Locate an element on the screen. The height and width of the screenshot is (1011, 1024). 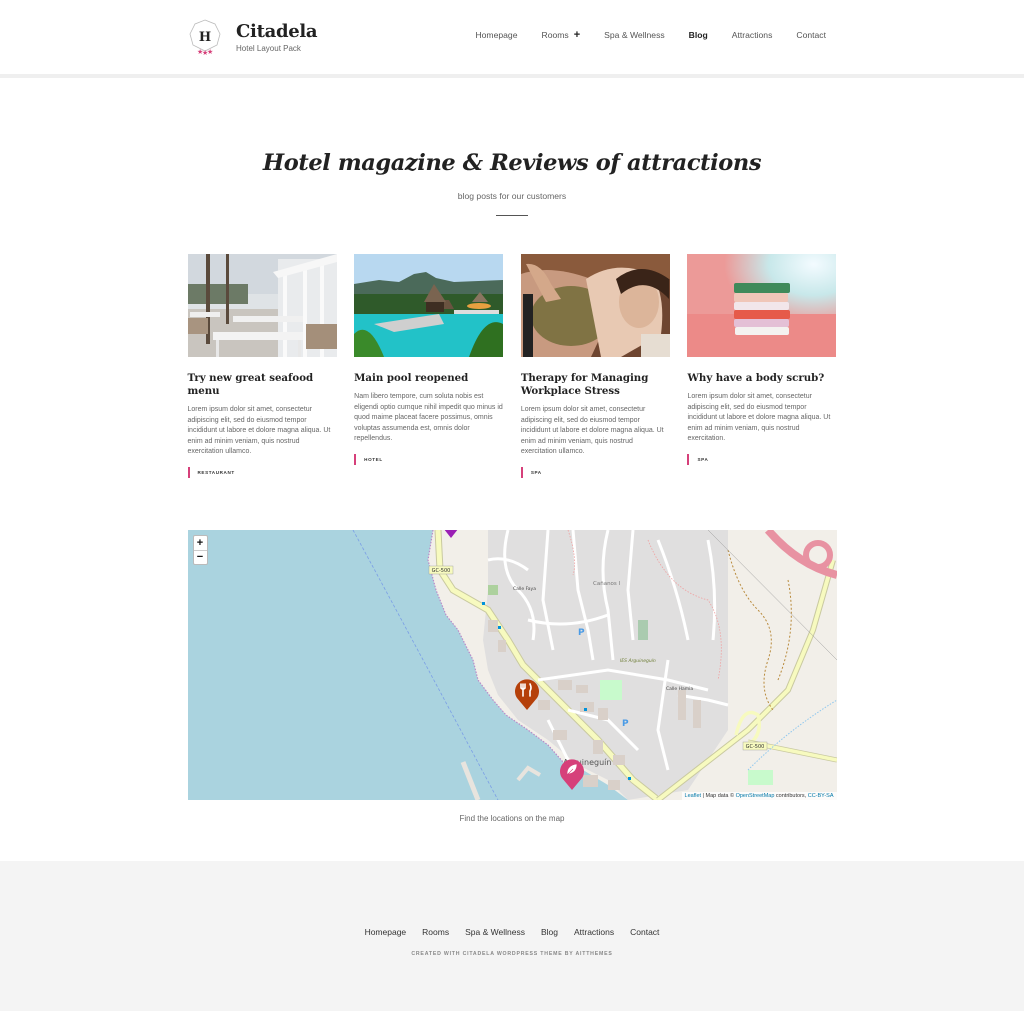
nav-spa-wellness: Spa & Wellness is located at coordinates (634, 35).